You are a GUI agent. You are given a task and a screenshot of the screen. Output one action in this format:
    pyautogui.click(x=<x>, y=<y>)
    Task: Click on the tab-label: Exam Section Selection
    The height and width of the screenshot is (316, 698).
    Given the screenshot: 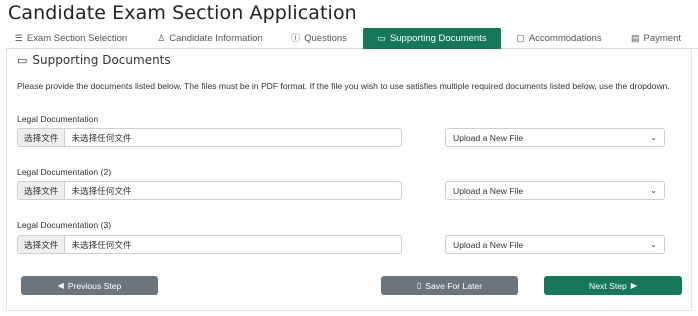 What is the action you would take?
    pyautogui.click(x=77, y=38)
    